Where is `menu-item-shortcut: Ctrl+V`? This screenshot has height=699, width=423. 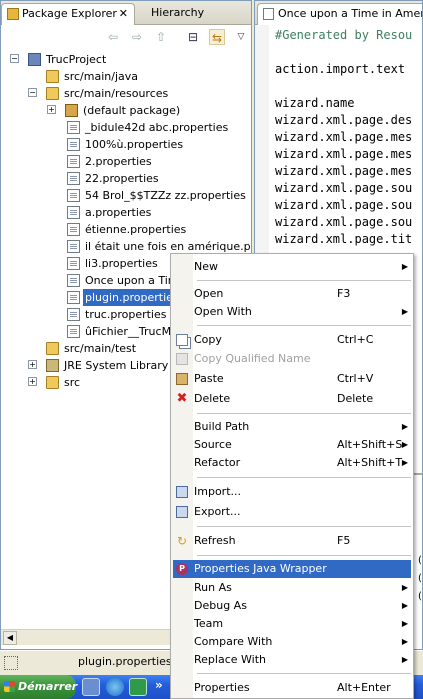 menu-item-shortcut: Ctrl+V is located at coordinates (355, 378).